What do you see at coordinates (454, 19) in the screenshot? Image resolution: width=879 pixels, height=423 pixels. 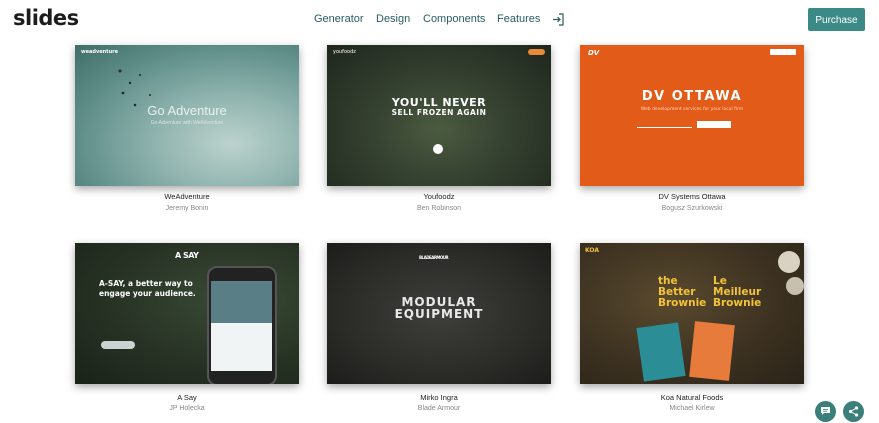 I see `nav-components: Components` at bounding box center [454, 19].